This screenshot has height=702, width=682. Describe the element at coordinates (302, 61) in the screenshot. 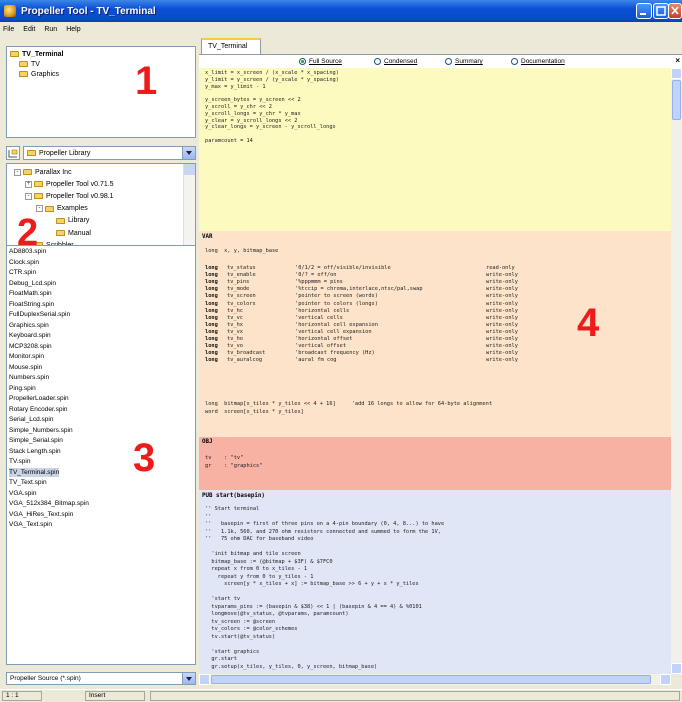

I see `radio-selected-icon` at that location.